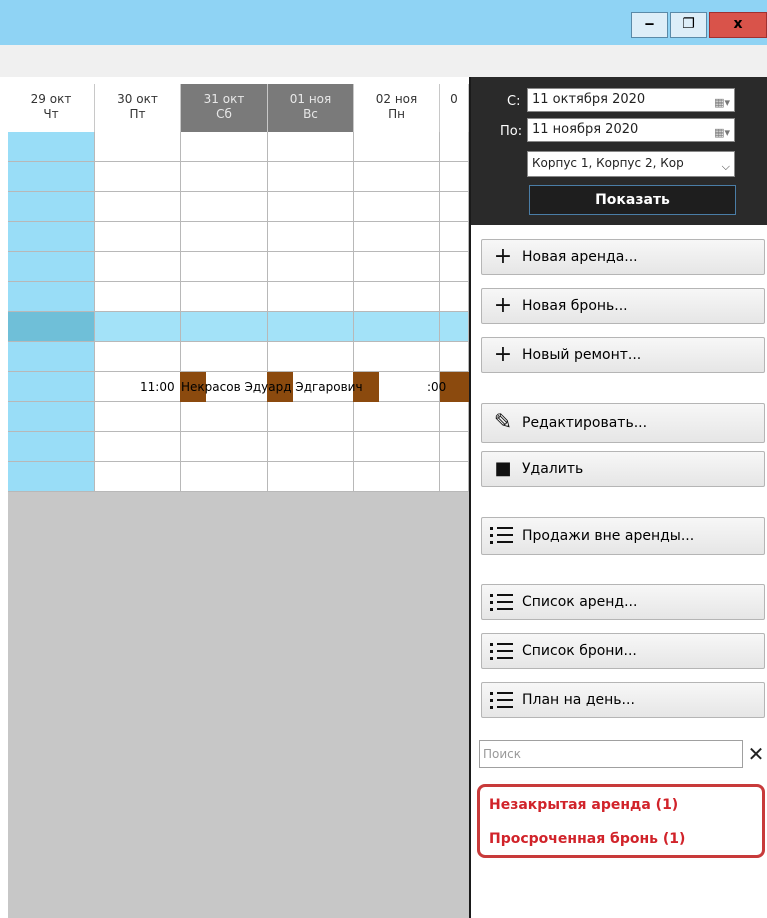 This screenshot has width=767, height=918. Describe the element at coordinates (583, 805) in the screenshot. I see `unclosed-rental-link: Незакрытая аренда (1)` at that location.